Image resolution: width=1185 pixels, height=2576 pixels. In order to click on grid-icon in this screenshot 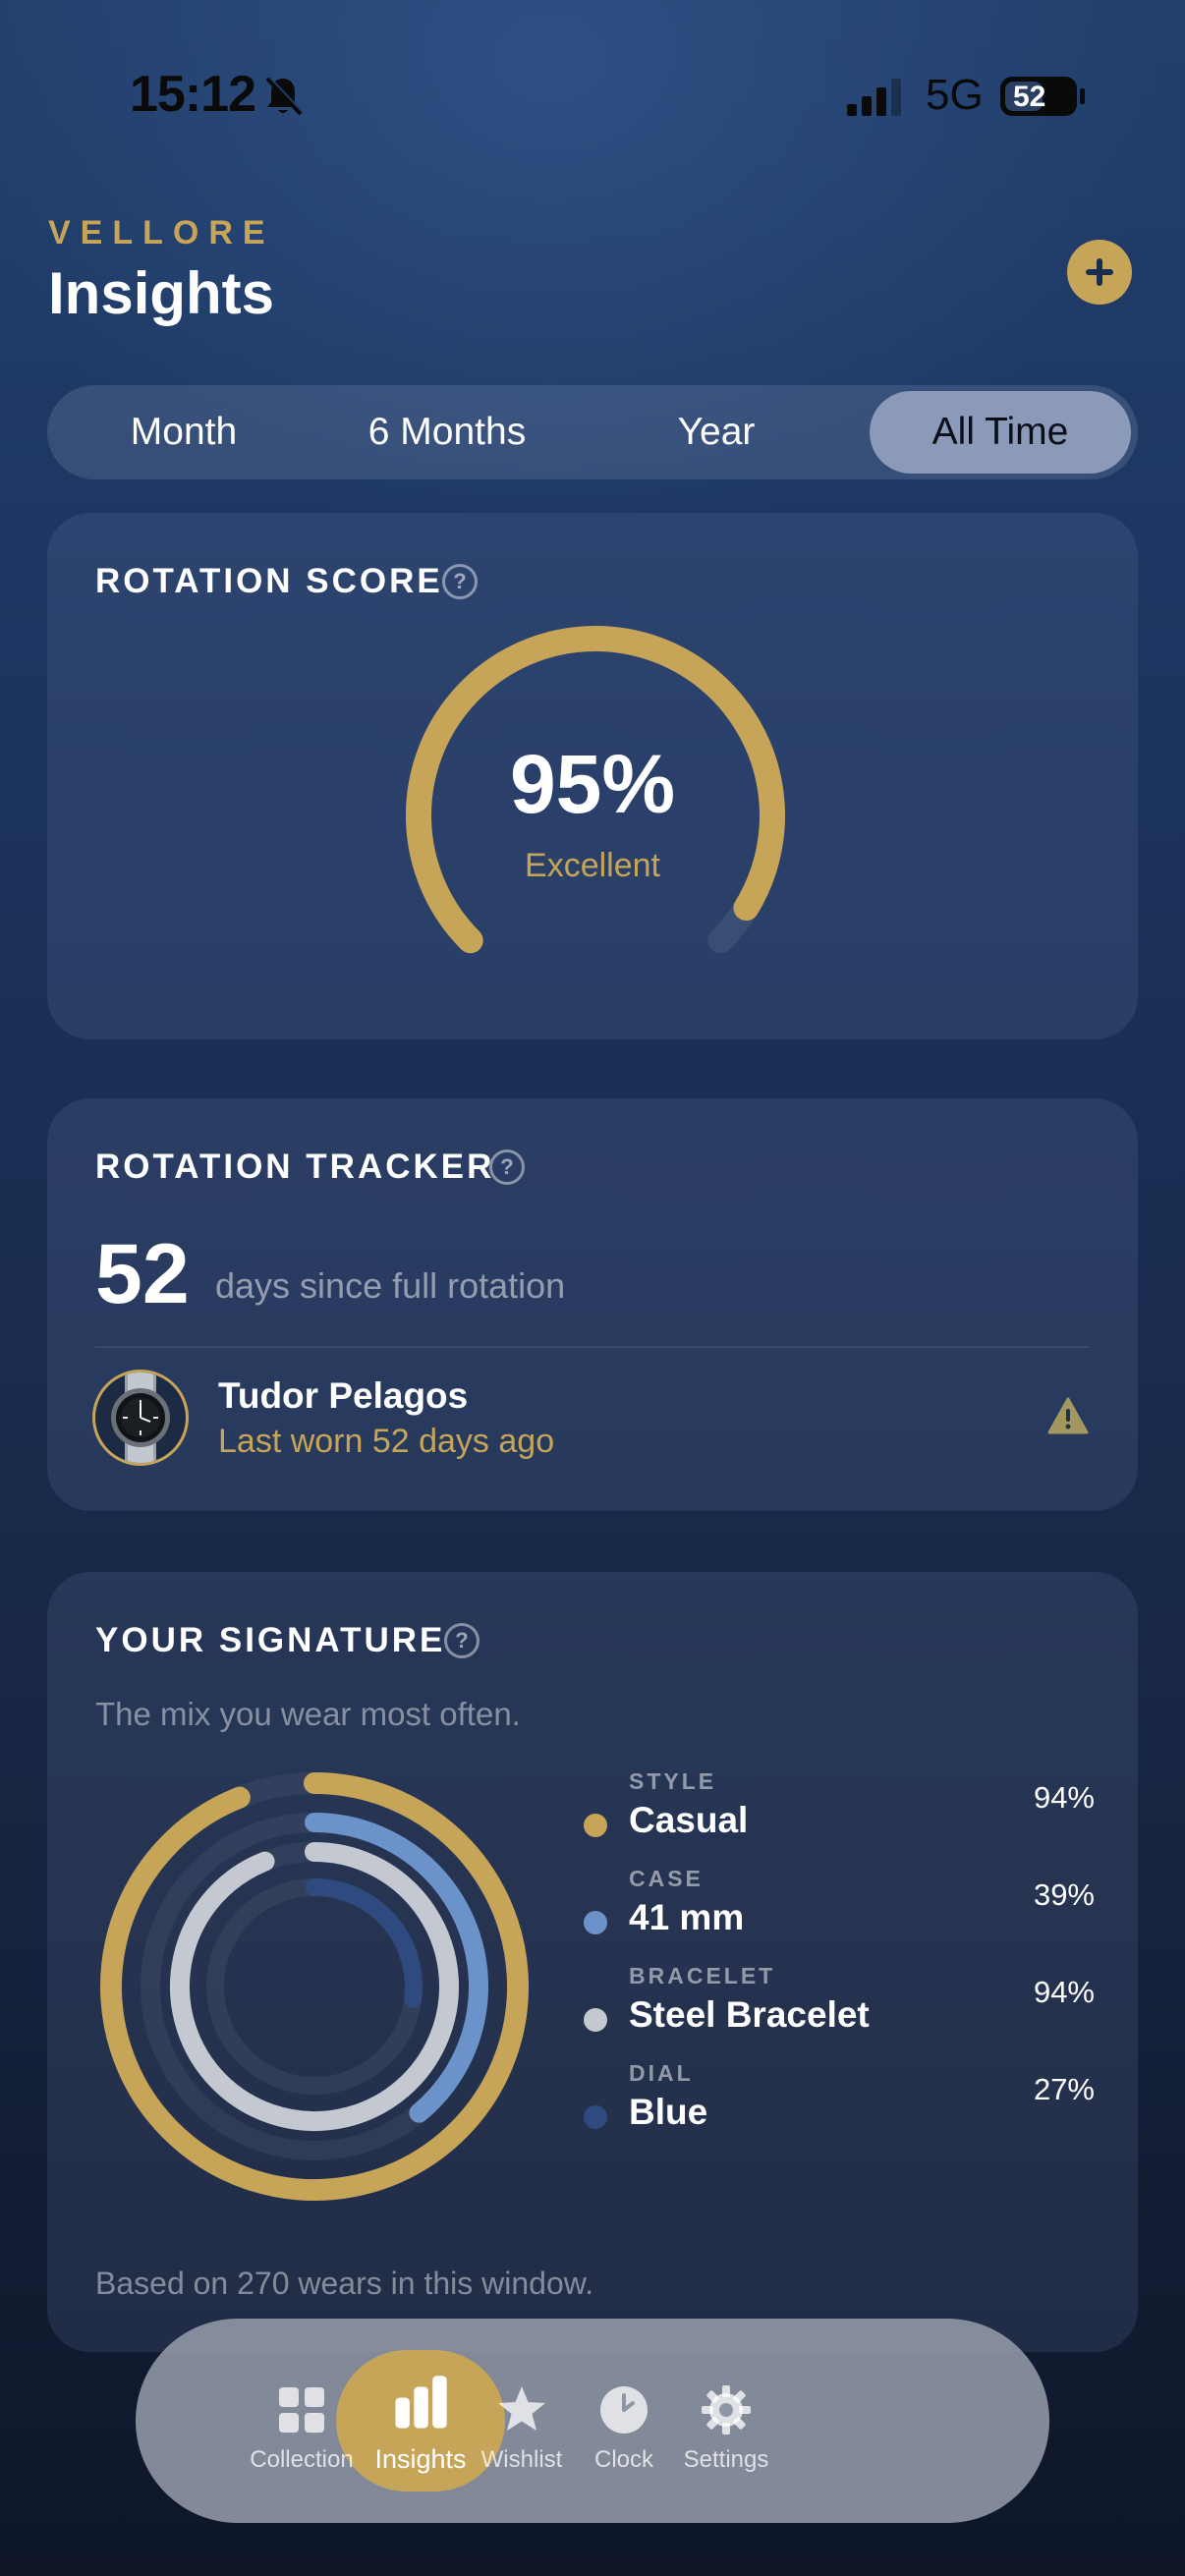, I will do `click(302, 2410)`.